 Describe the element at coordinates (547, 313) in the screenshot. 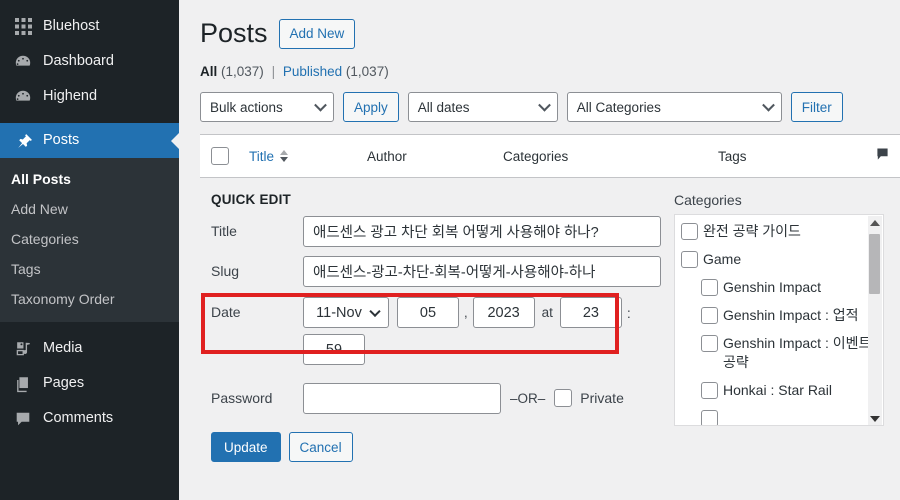

I see `date-at-label: at` at that location.